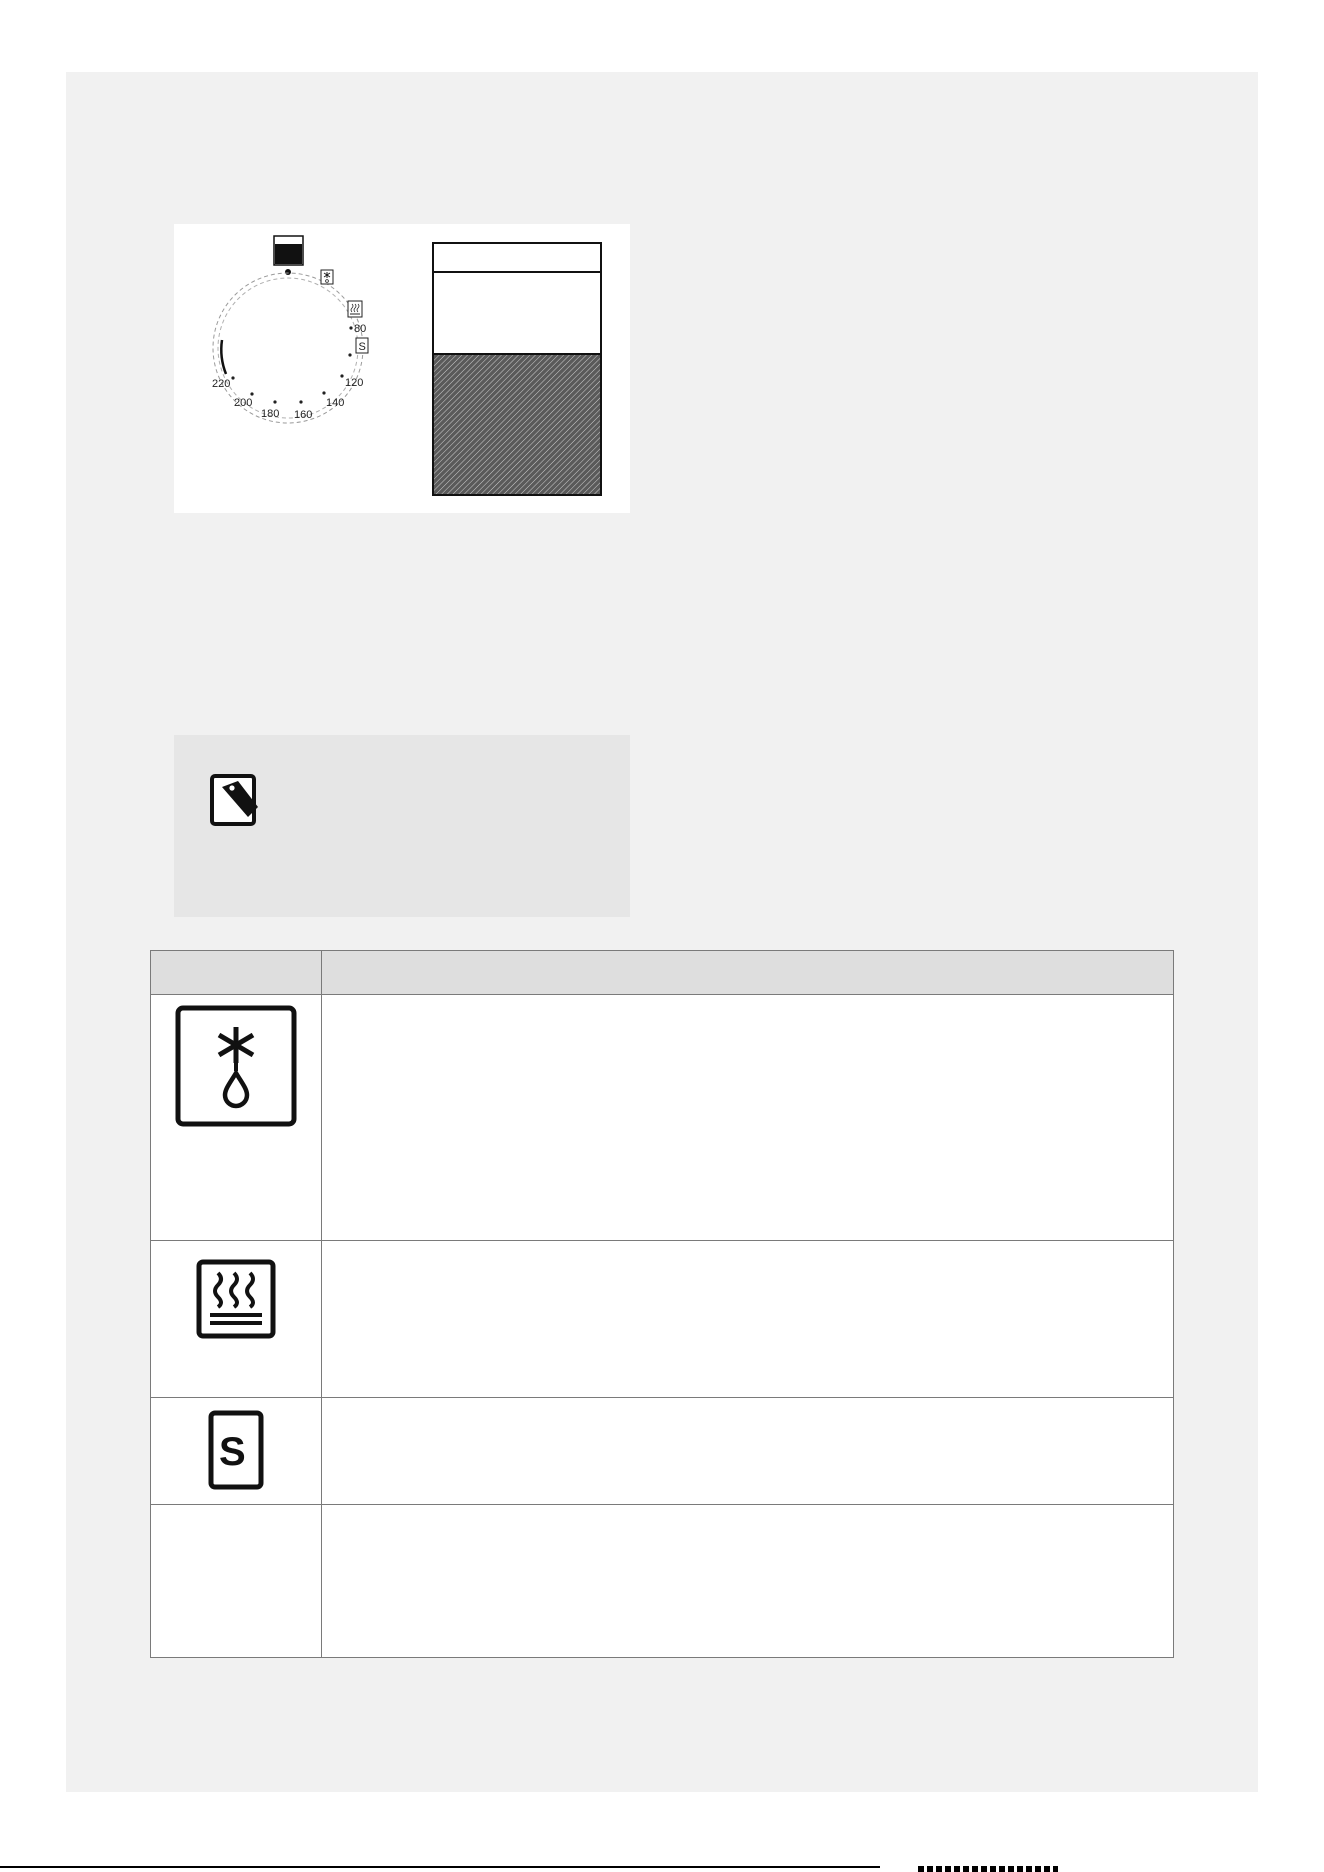  I want to click on defrost-icon, so click(236, 1066).